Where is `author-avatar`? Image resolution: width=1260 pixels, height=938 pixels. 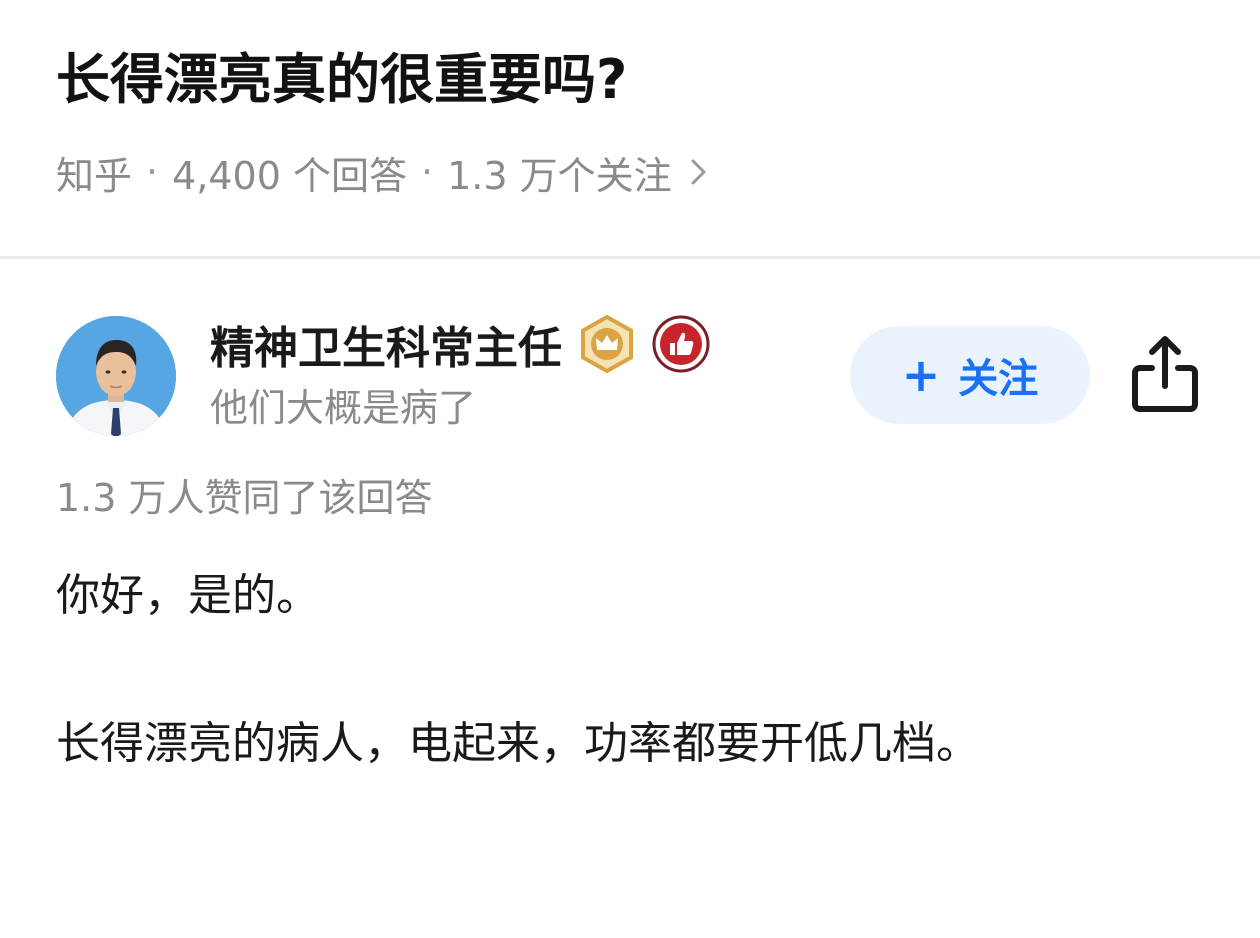 author-avatar is located at coordinates (116, 376).